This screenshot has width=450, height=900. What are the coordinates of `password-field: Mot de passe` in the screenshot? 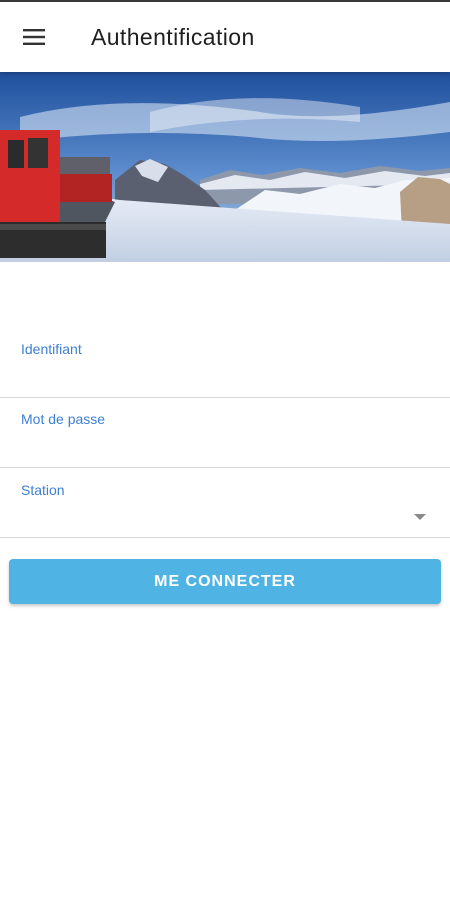 It's located at (225, 433).